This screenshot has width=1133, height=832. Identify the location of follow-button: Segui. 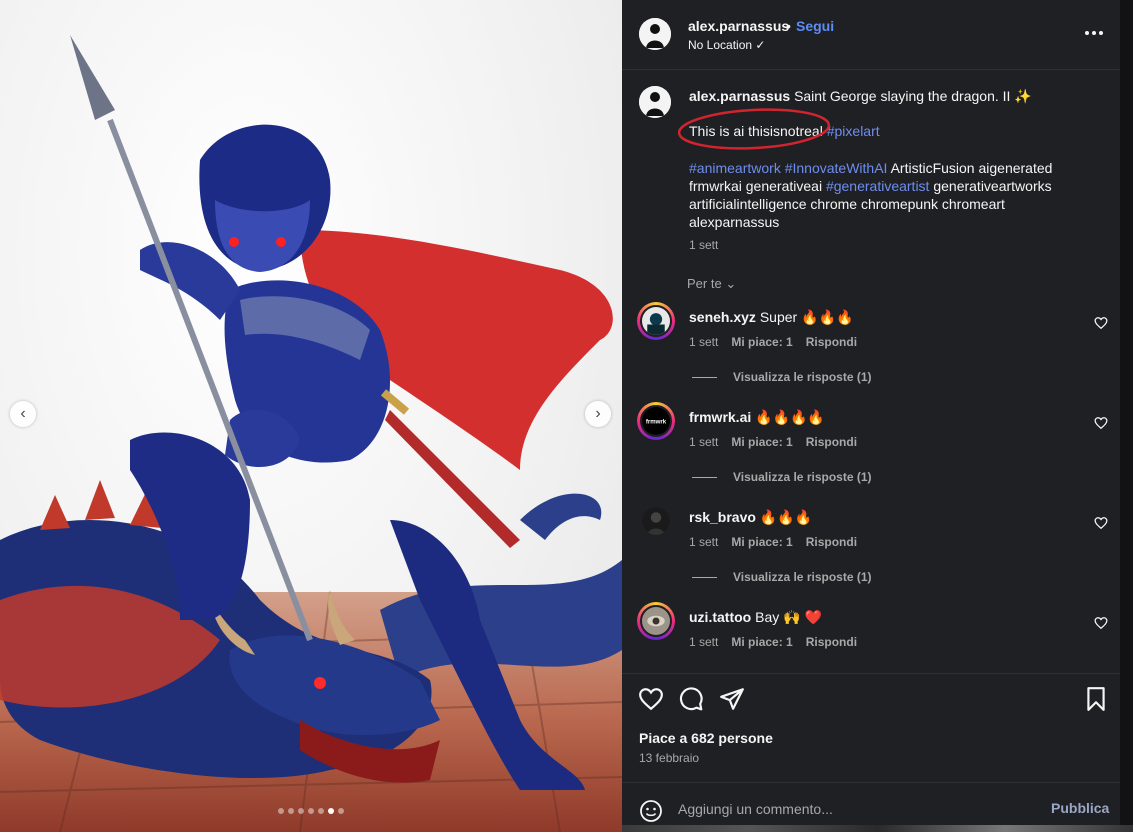
(815, 26).